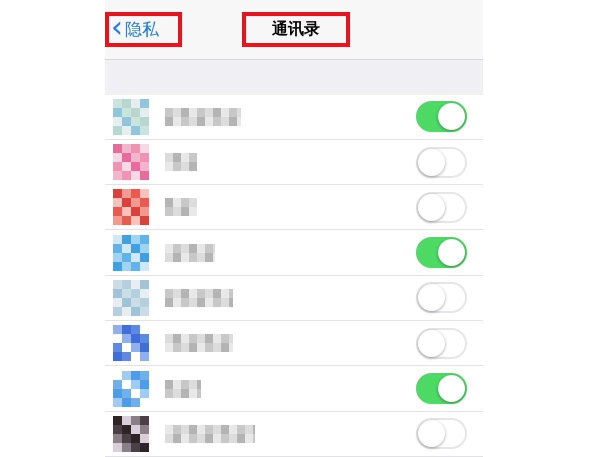 The width and height of the screenshot is (601, 457). Describe the element at coordinates (135, 30) in the screenshot. I see `back-button: ‹隐私` at that location.